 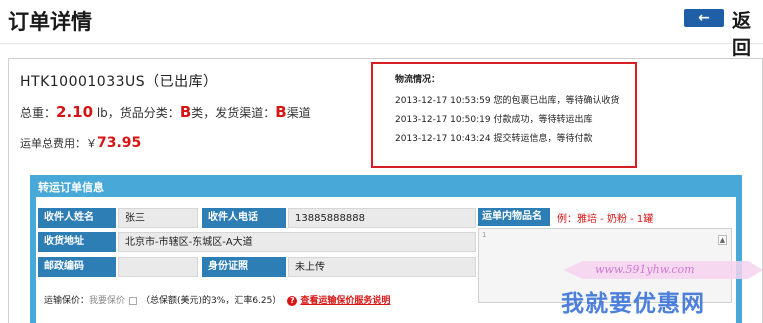 I want to click on weight-unit: lb，货品分类：, so click(x=136, y=113).